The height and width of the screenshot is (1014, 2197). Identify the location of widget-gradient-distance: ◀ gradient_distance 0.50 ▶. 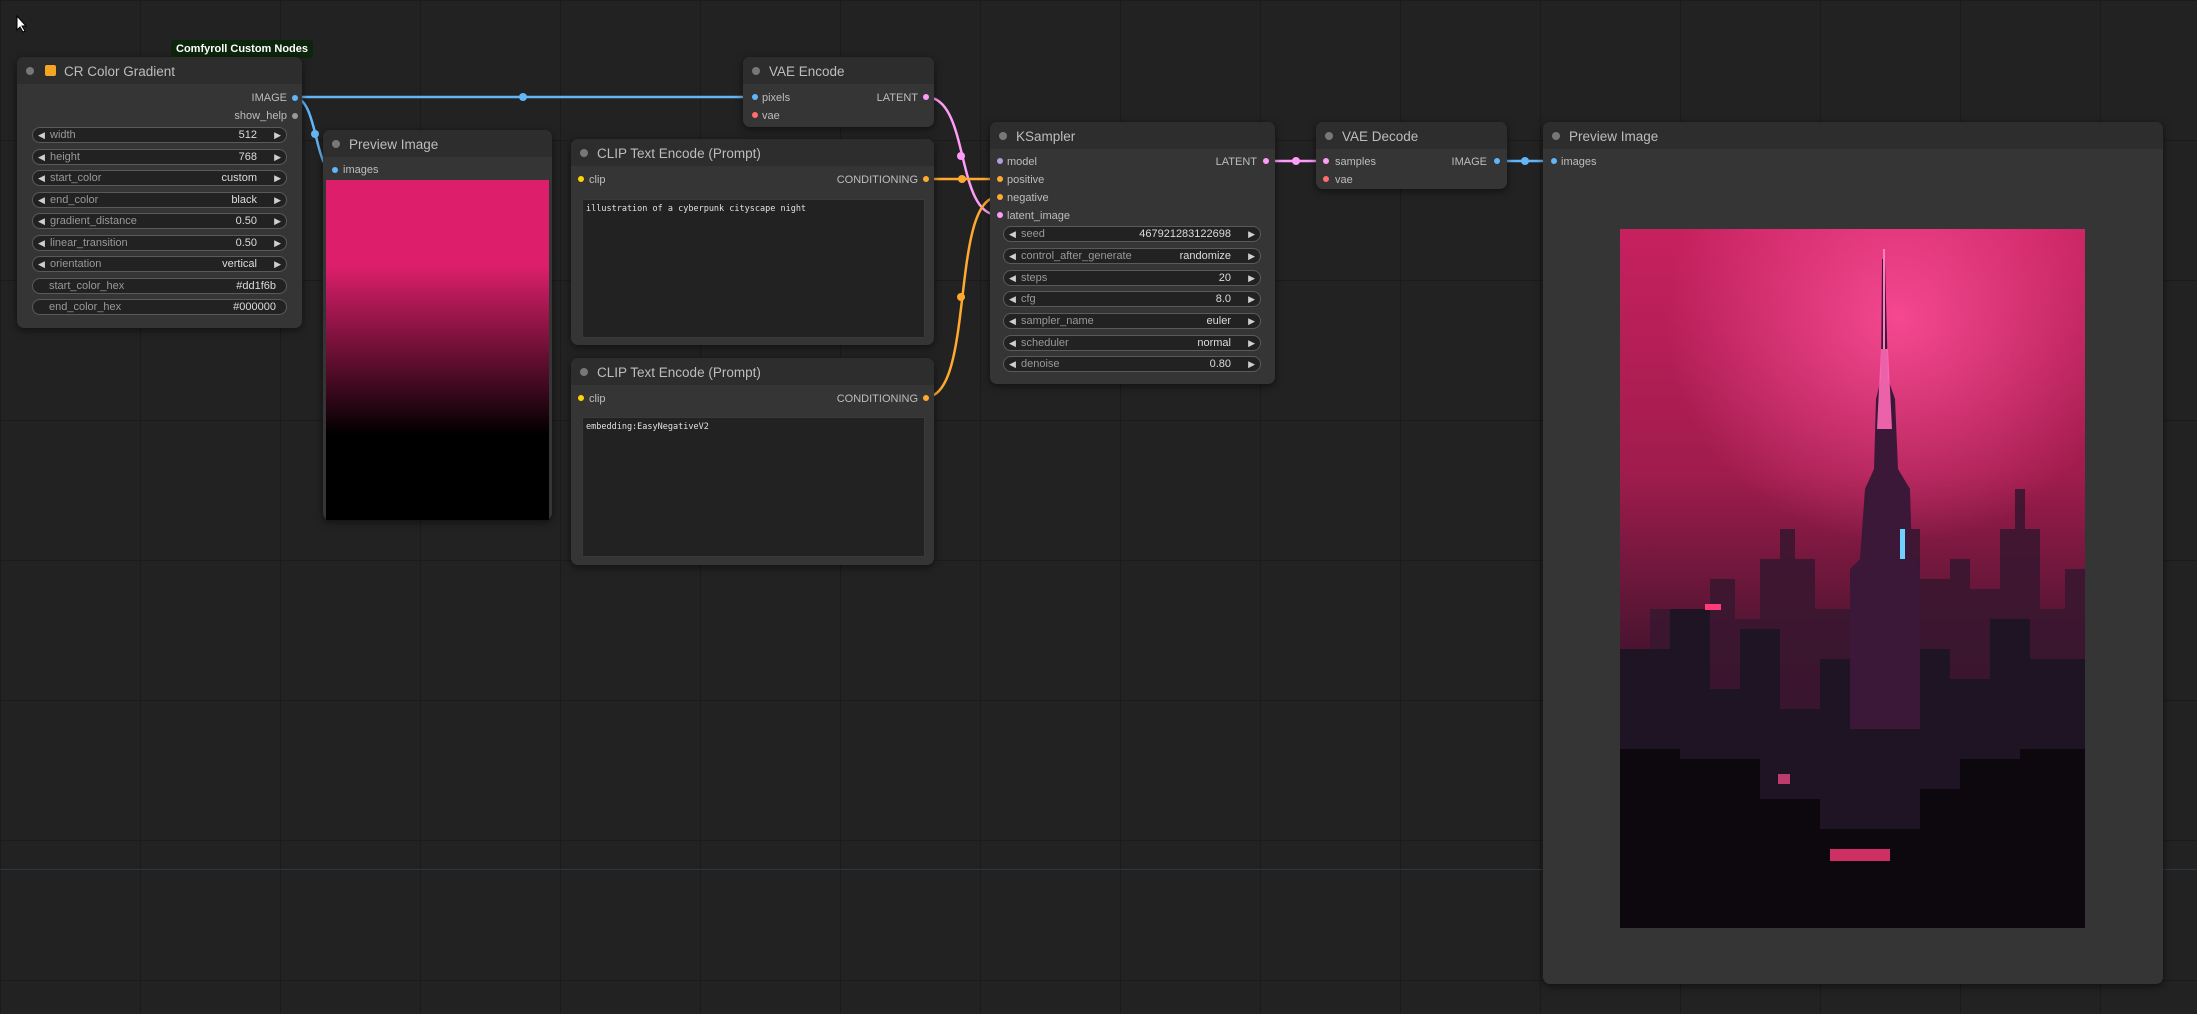
(159, 221).